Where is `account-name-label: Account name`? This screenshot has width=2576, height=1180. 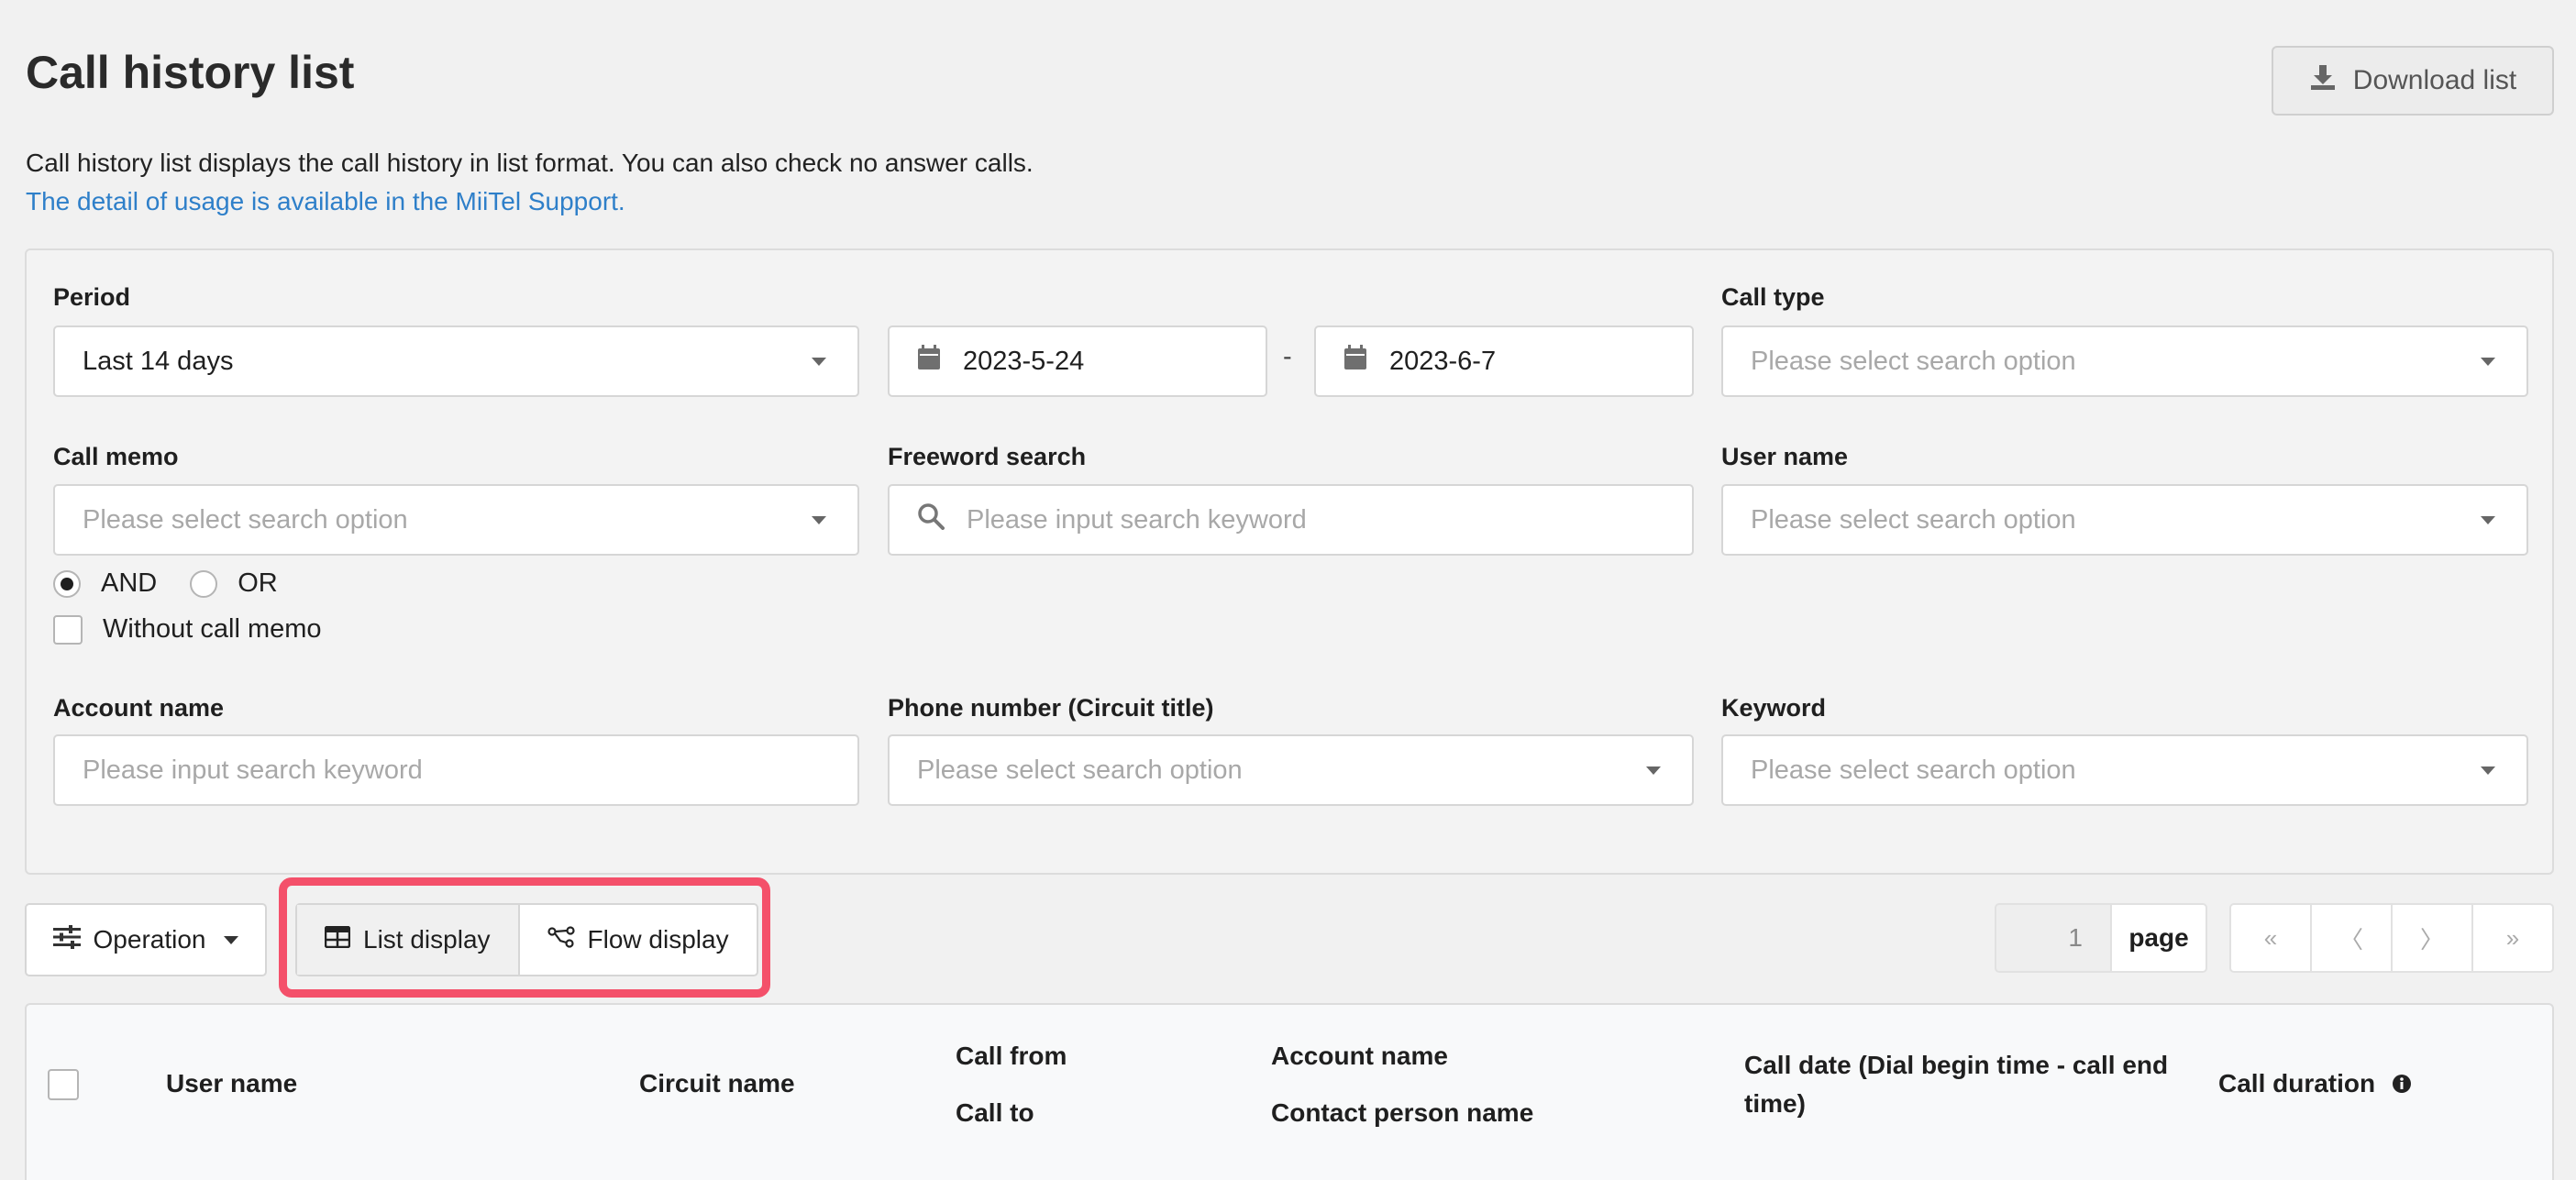
account-name-label: Account name is located at coordinates (139, 708).